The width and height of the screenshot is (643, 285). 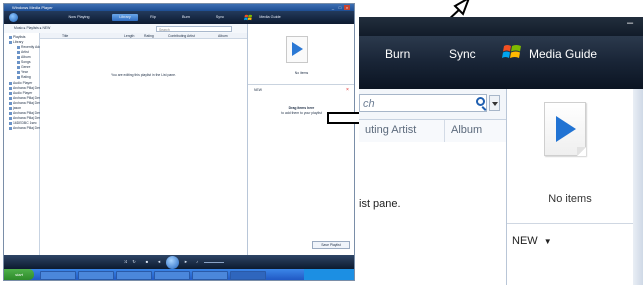 I want to click on playlist-name-button: NEW, so click(x=258, y=90).